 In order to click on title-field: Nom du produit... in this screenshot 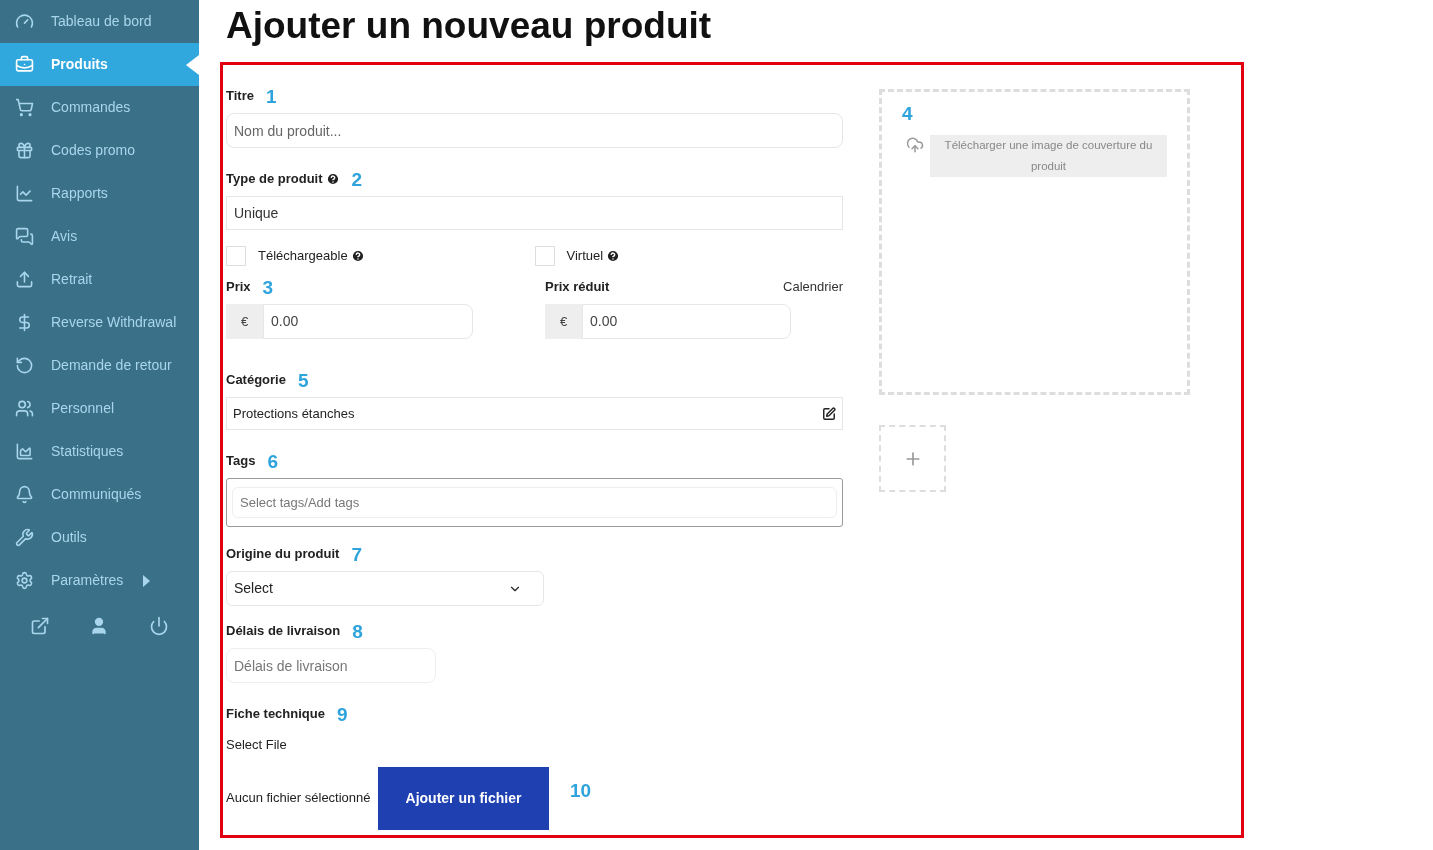, I will do `click(534, 130)`.